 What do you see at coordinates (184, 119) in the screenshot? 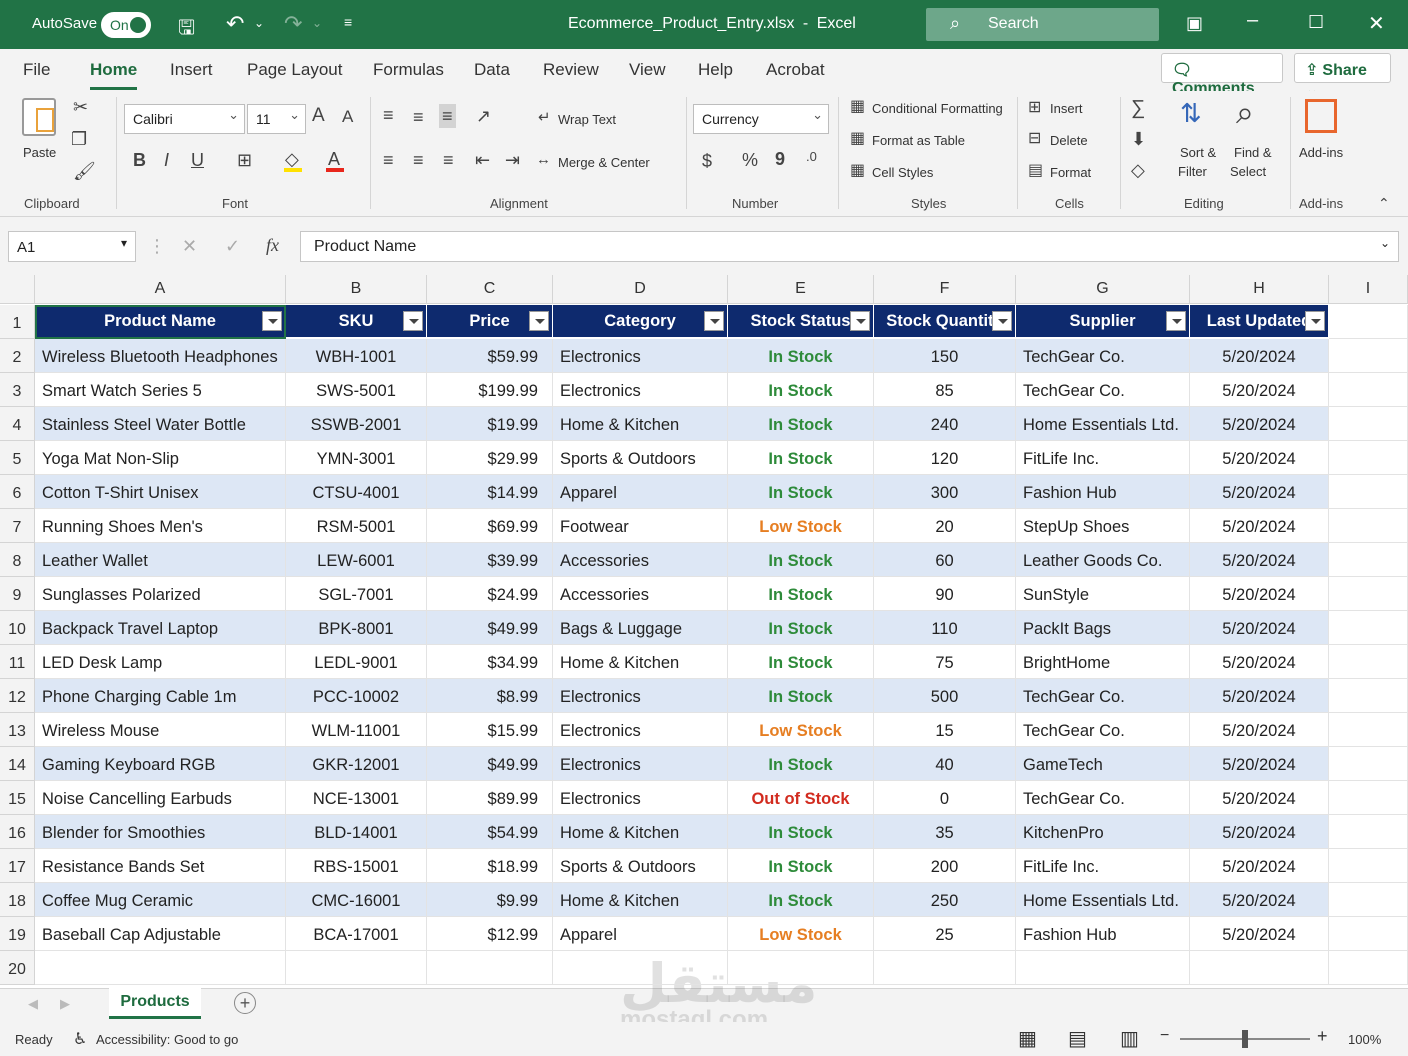
I see `font-name-select: Calibri` at bounding box center [184, 119].